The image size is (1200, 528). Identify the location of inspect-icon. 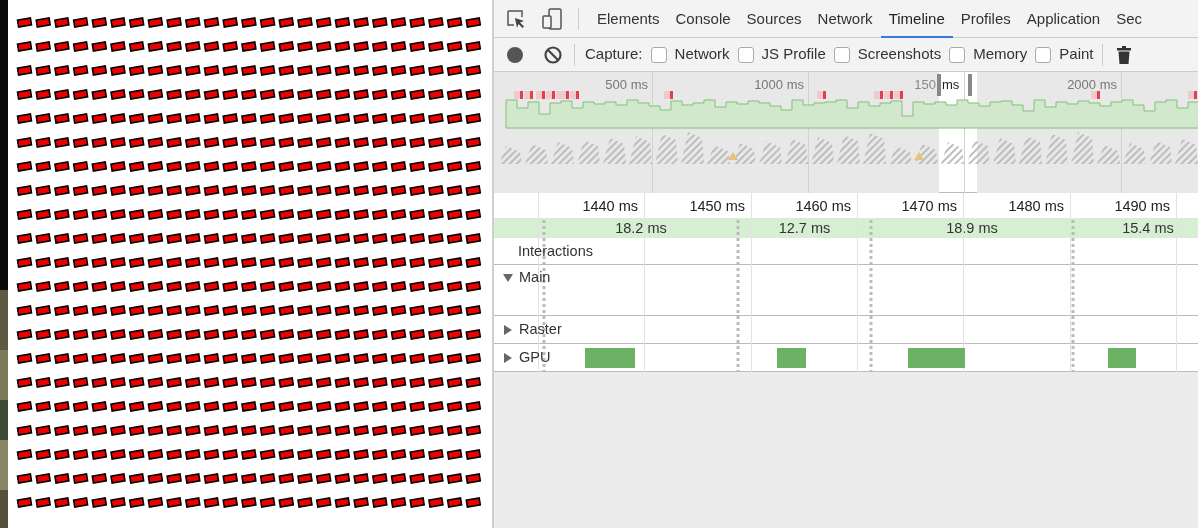
(516, 18).